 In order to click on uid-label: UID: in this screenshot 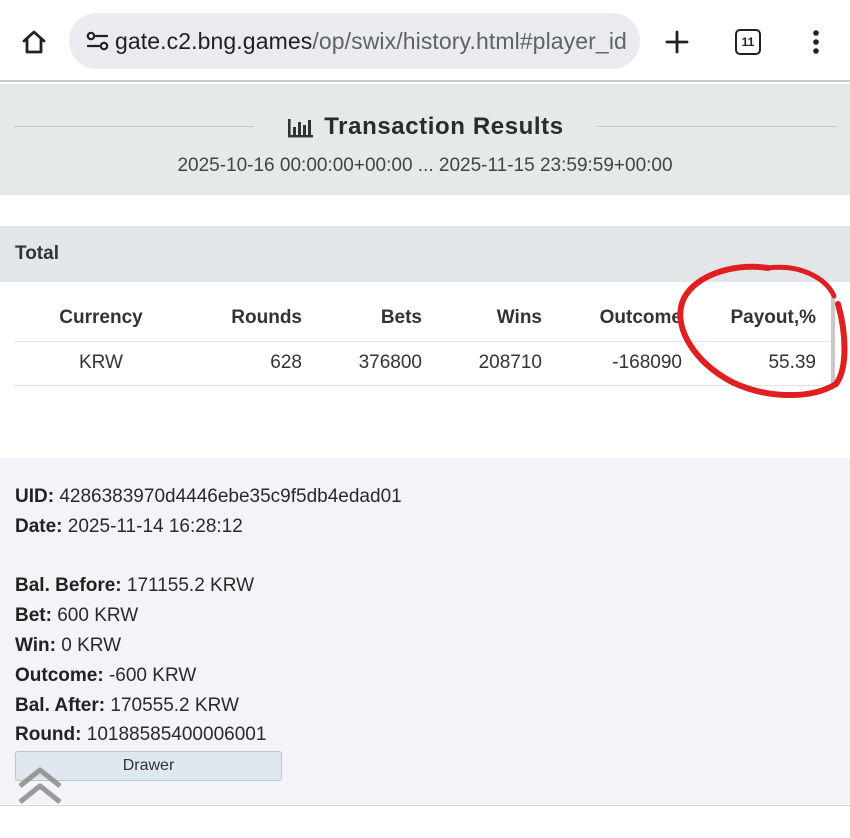, I will do `click(35, 496)`.